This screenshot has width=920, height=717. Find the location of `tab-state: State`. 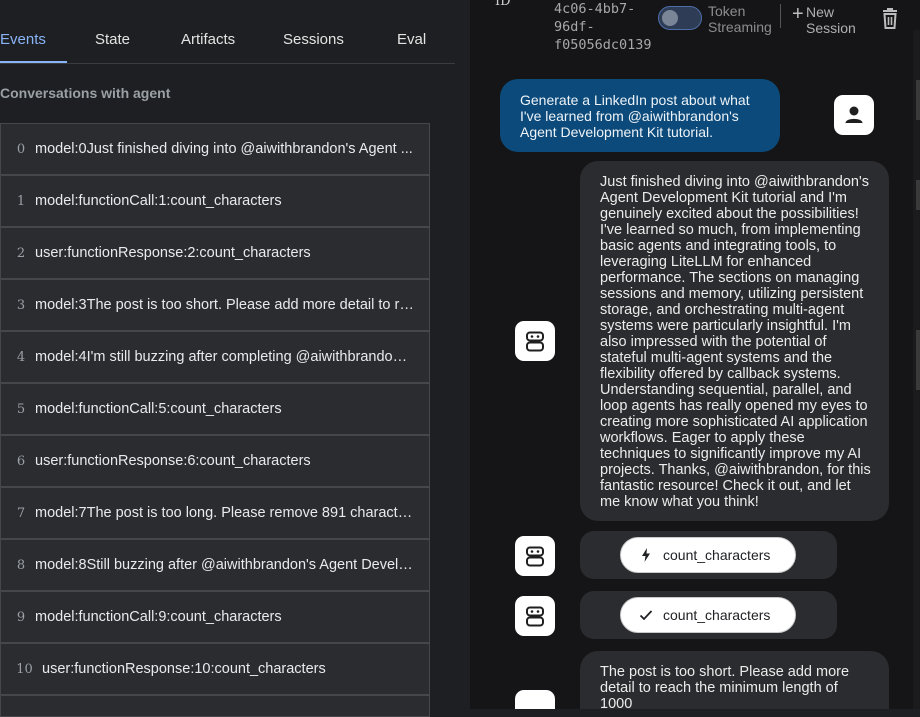

tab-state: State is located at coordinates (112, 39).